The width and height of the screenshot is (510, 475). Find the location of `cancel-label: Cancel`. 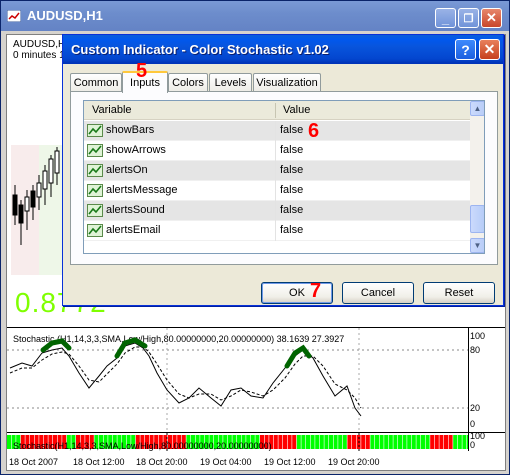

cancel-label: Cancel is located at coordinates (378, 293).